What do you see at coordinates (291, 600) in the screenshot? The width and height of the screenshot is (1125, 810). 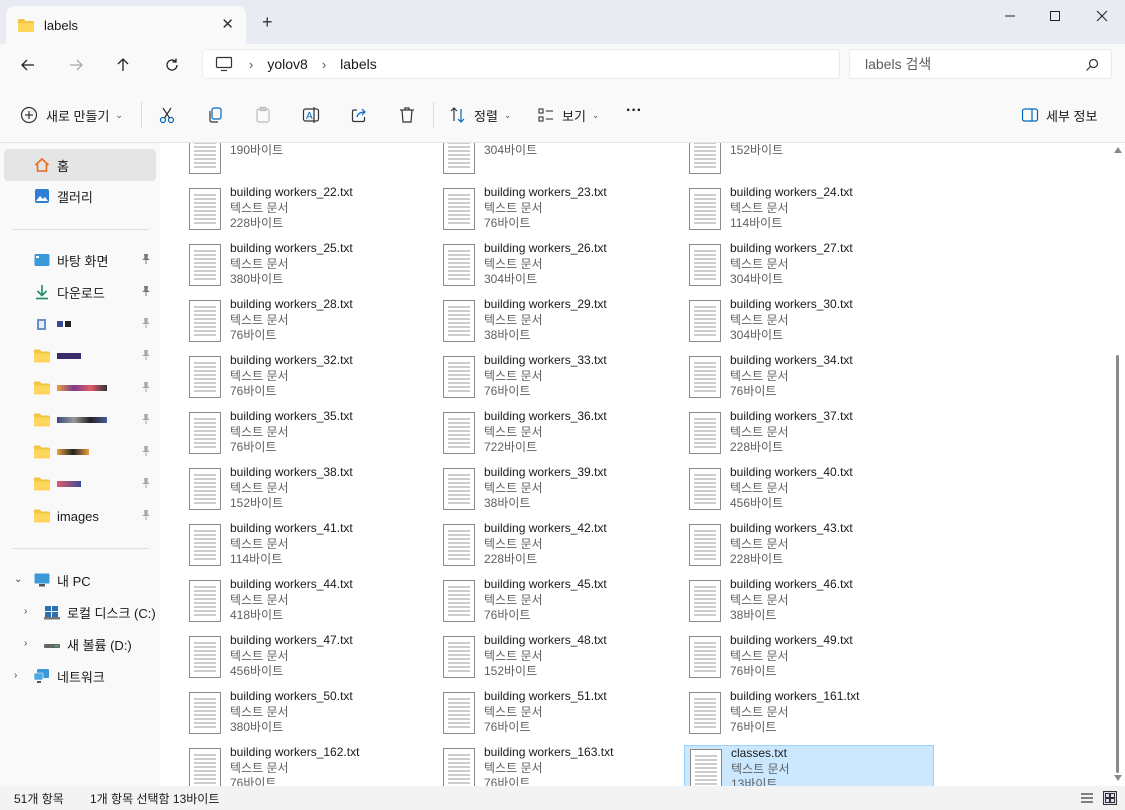 I see `file-meta: building workers_44.txt 텍스트 문서 418바이트` at bounding box center [291, 600].